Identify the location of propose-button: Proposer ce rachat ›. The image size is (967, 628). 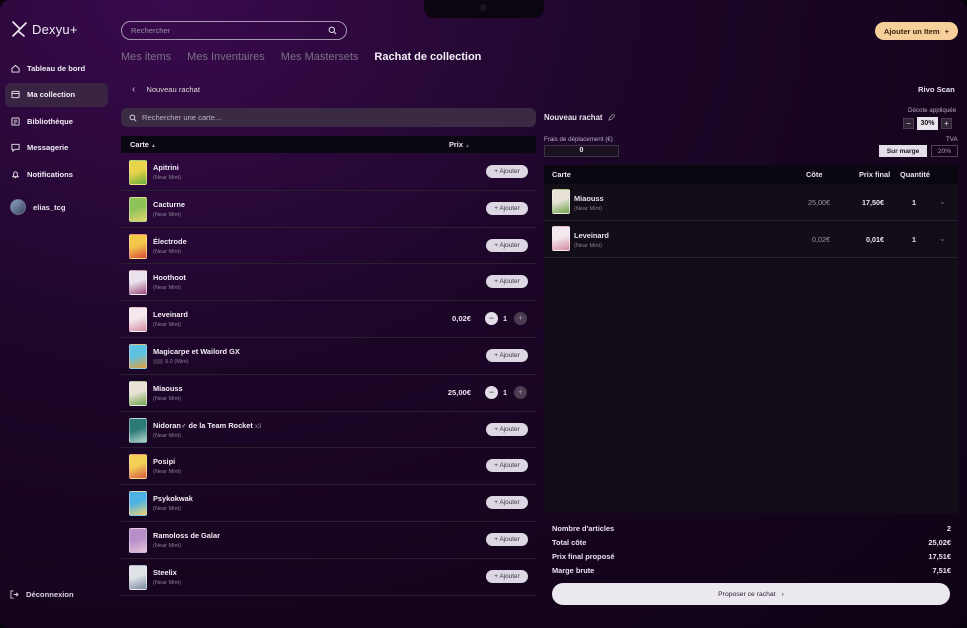
(751, 594).